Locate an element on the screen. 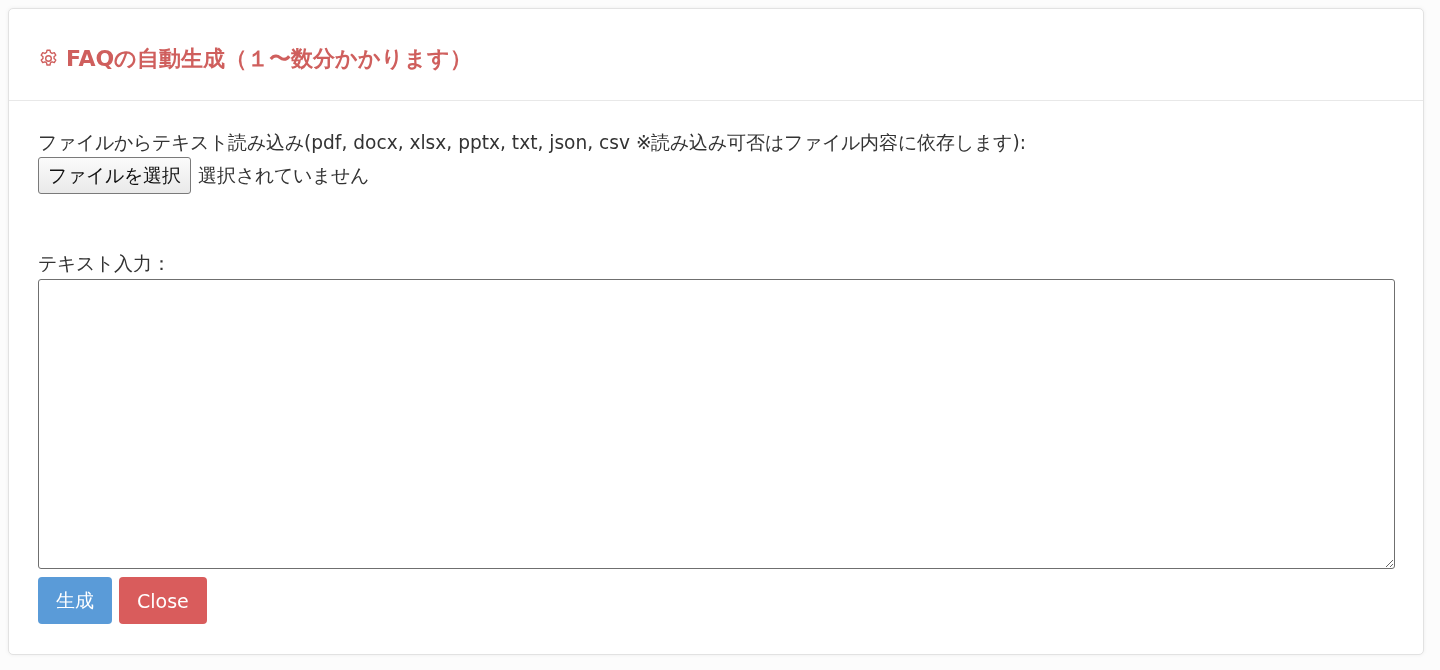 The height and width of the screenshot is (670, 1440). dialog-title: FAQの自動生成（１〜数分かかります） is located at coordinates (269, 58).